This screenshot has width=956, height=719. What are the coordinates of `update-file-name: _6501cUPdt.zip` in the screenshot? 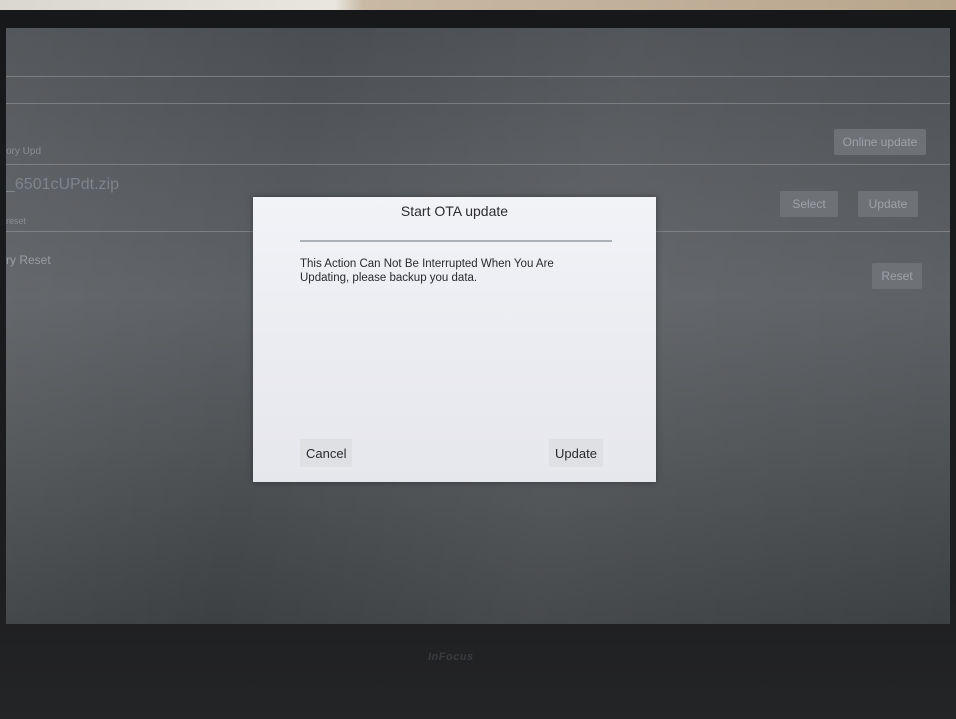 It's located at (62, 184).